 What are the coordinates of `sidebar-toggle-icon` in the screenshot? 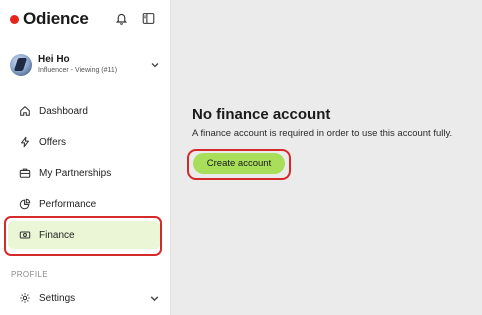 It's located at (148, 18).